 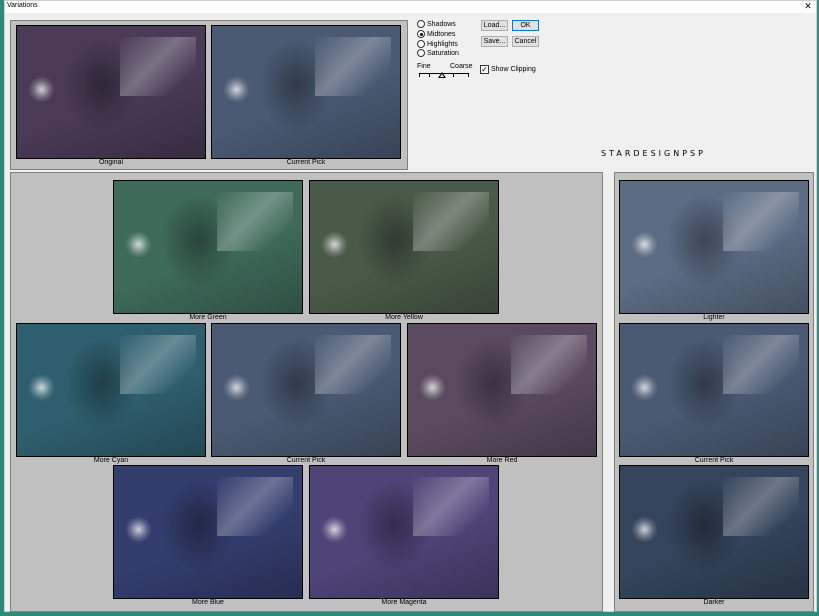 What do you see at coordinates (111, 92) in the screenshot?
I see `original-thumbnail` at bounding box center [111, 92].